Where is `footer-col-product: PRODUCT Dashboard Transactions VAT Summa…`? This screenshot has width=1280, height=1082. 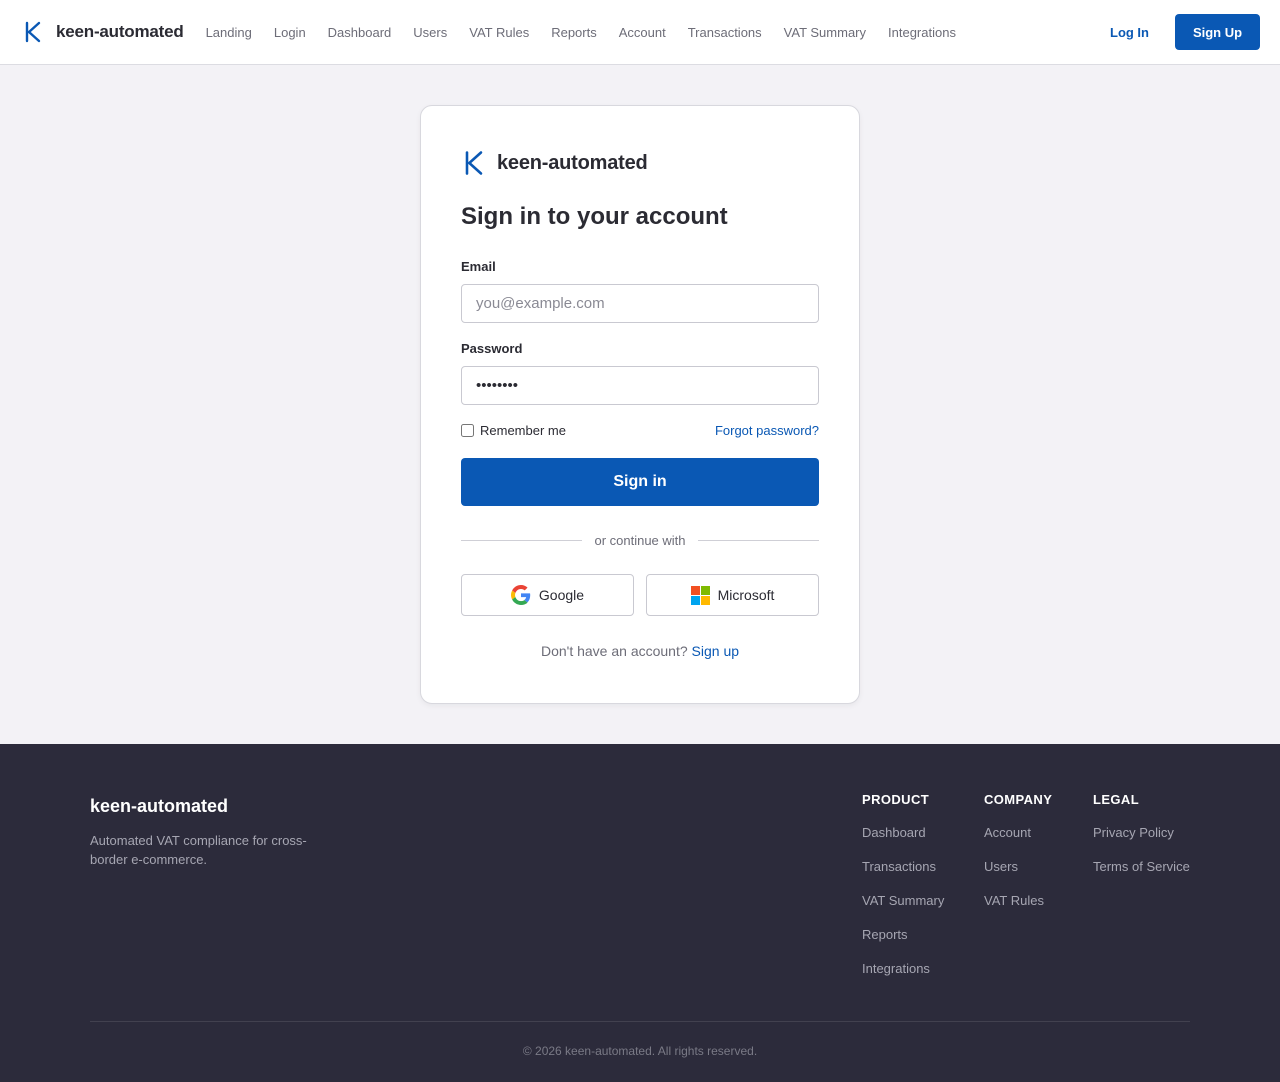
footer-col-product: PRODUCT Dashboard Transactions VAT Summa… is located at coordinates (903, 893).